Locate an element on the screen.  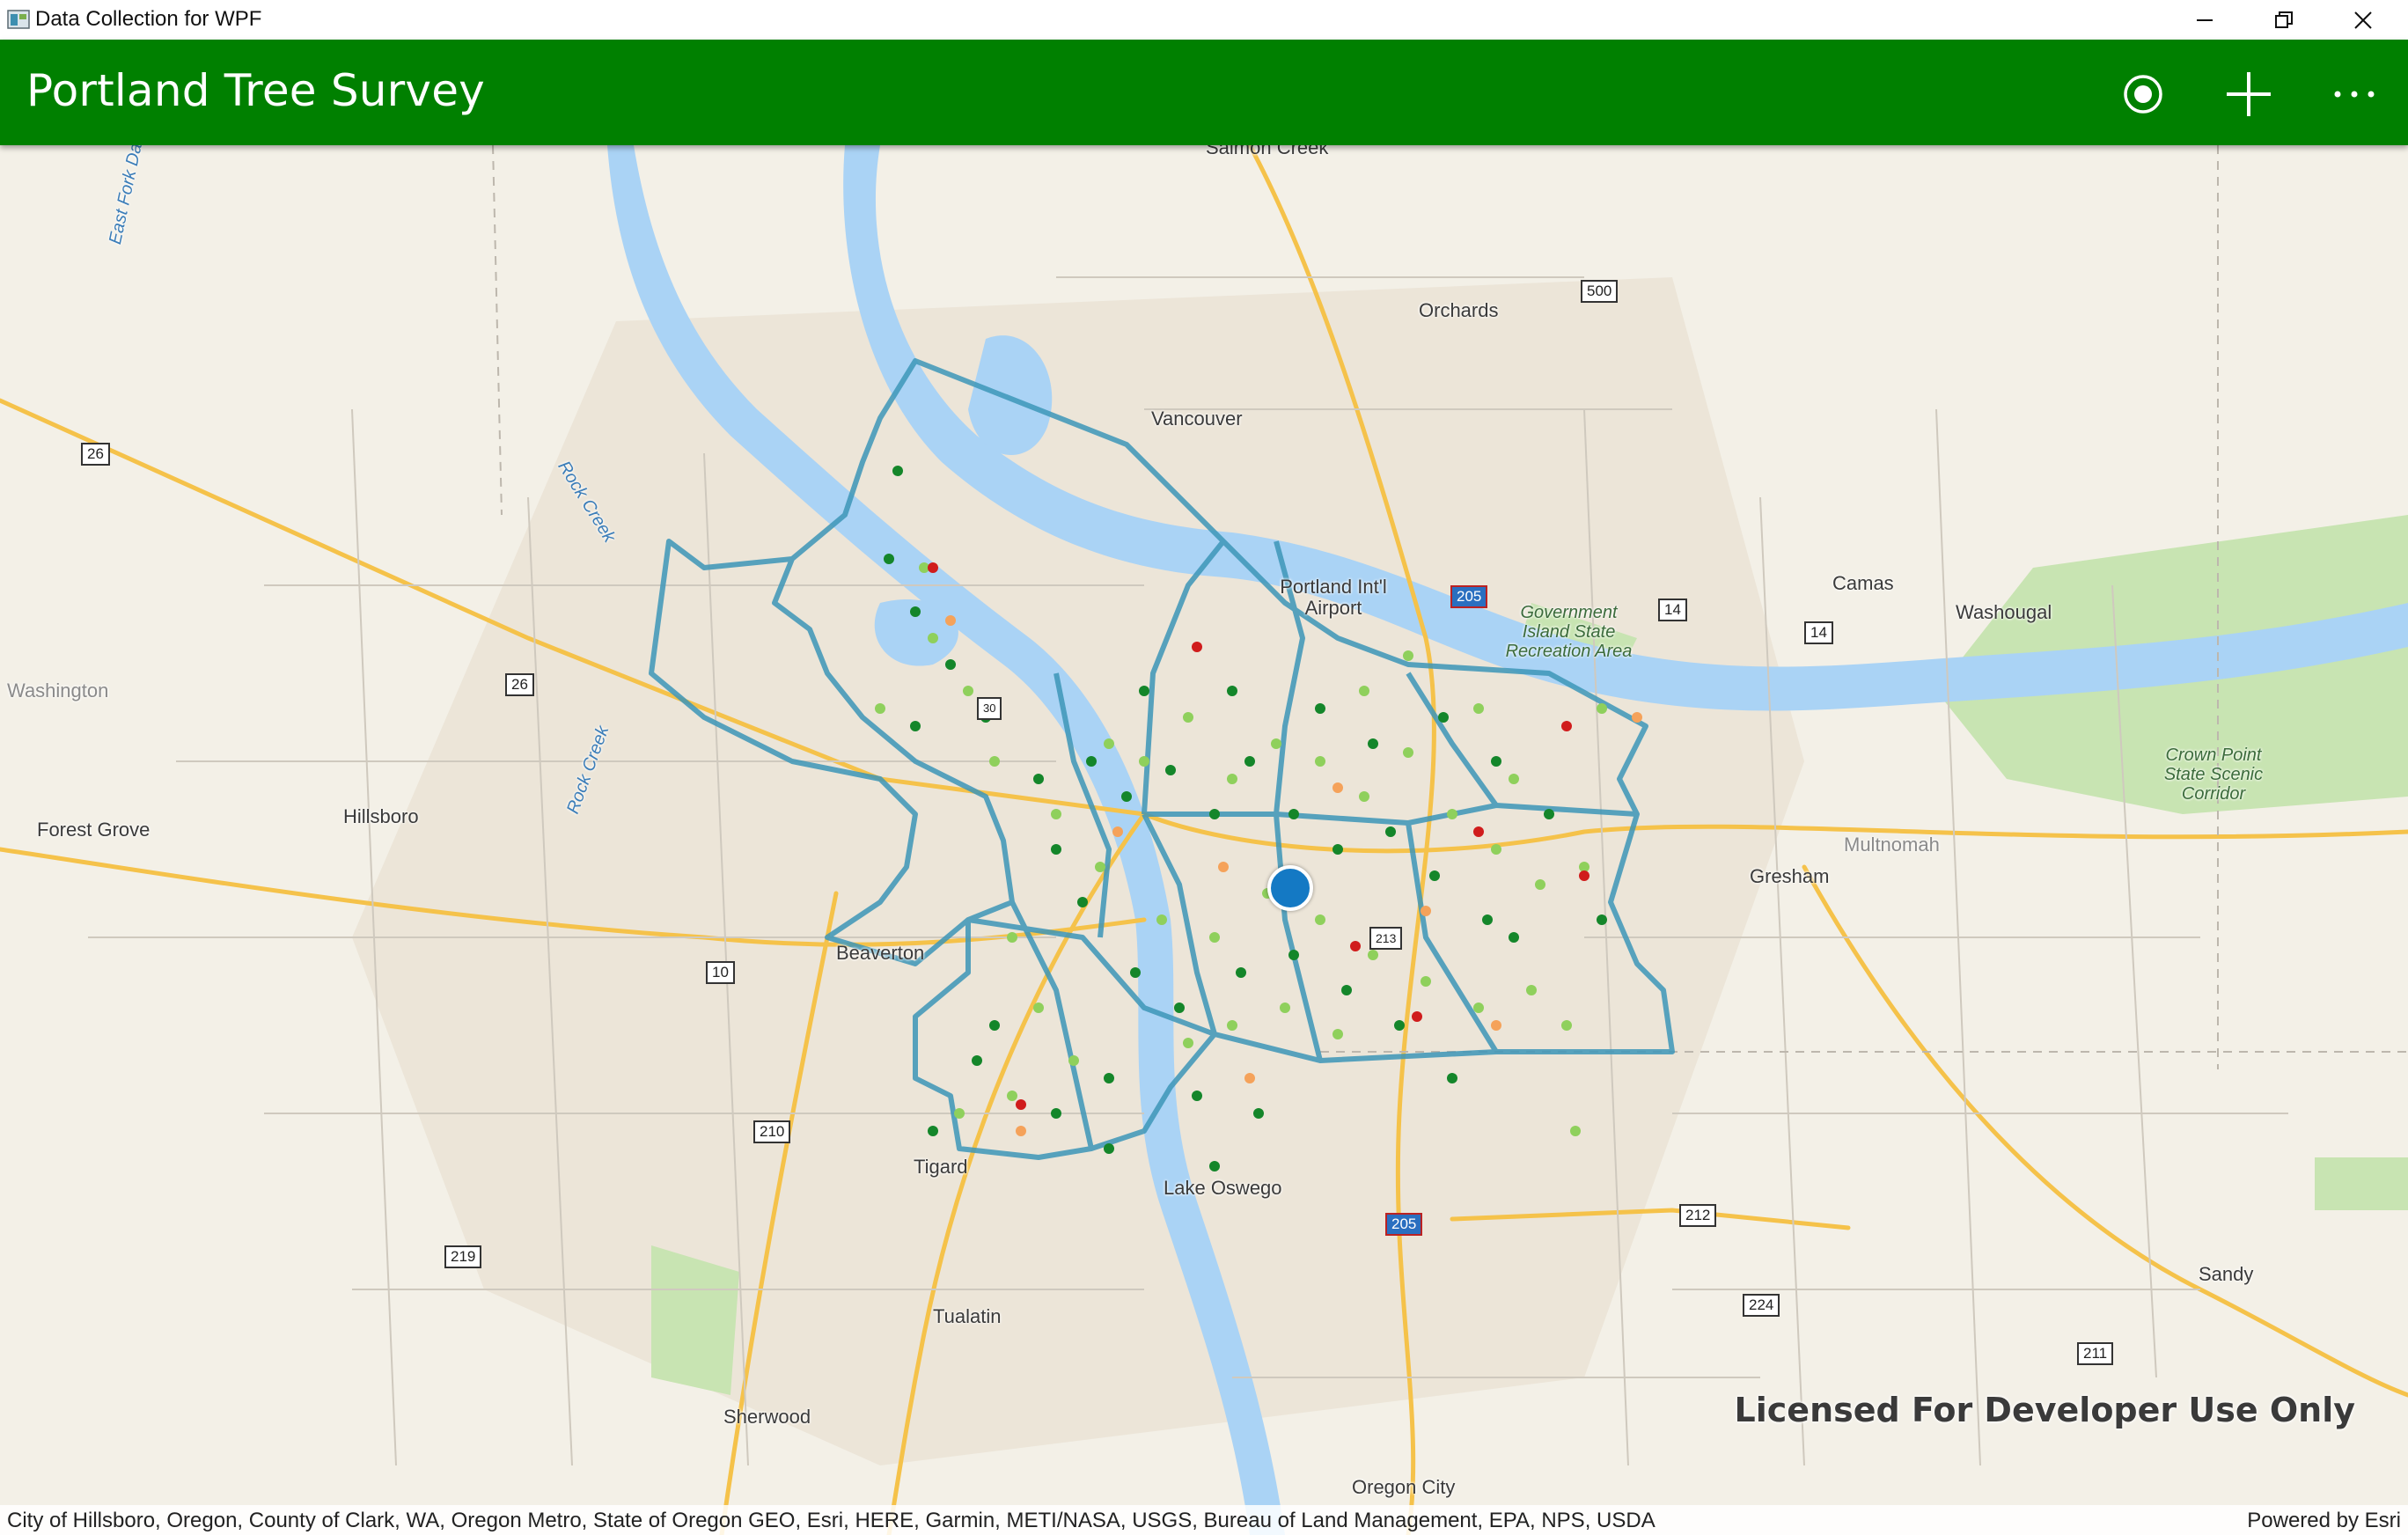
window-title: Data Collection for WPF is located at coordinates (148, 19).